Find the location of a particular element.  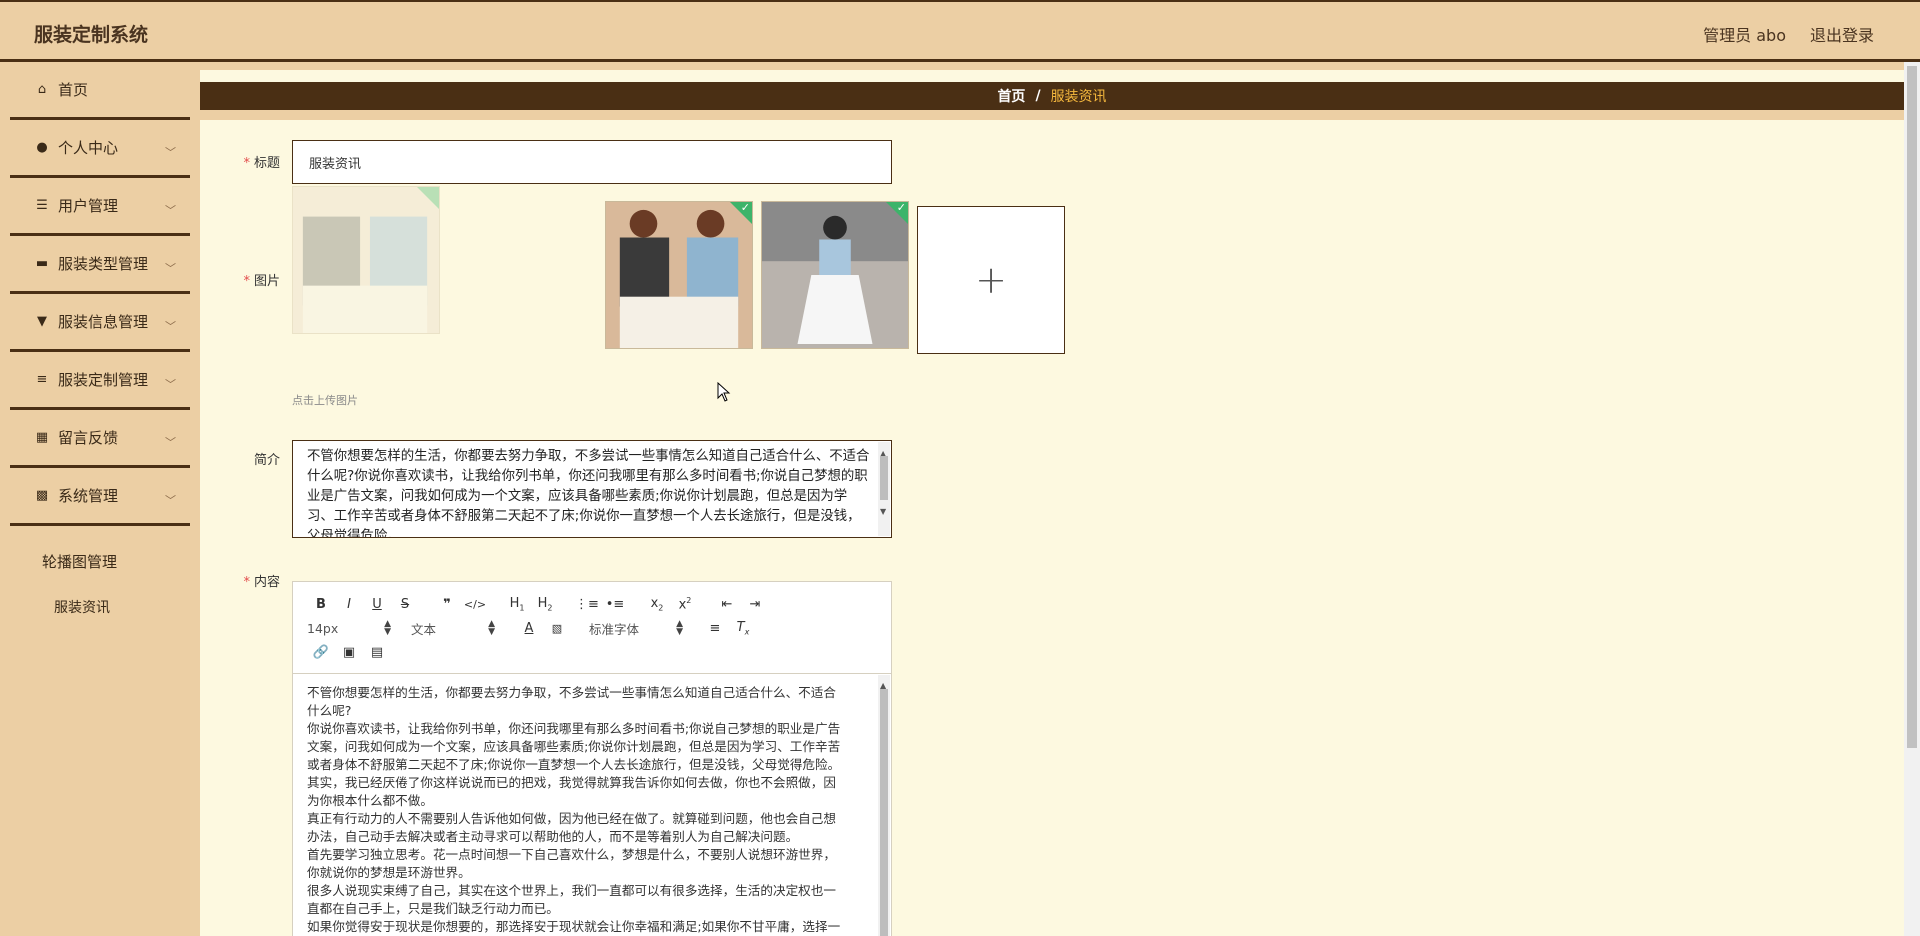

video-icon: ▤ is located at coordinates (377, 652).